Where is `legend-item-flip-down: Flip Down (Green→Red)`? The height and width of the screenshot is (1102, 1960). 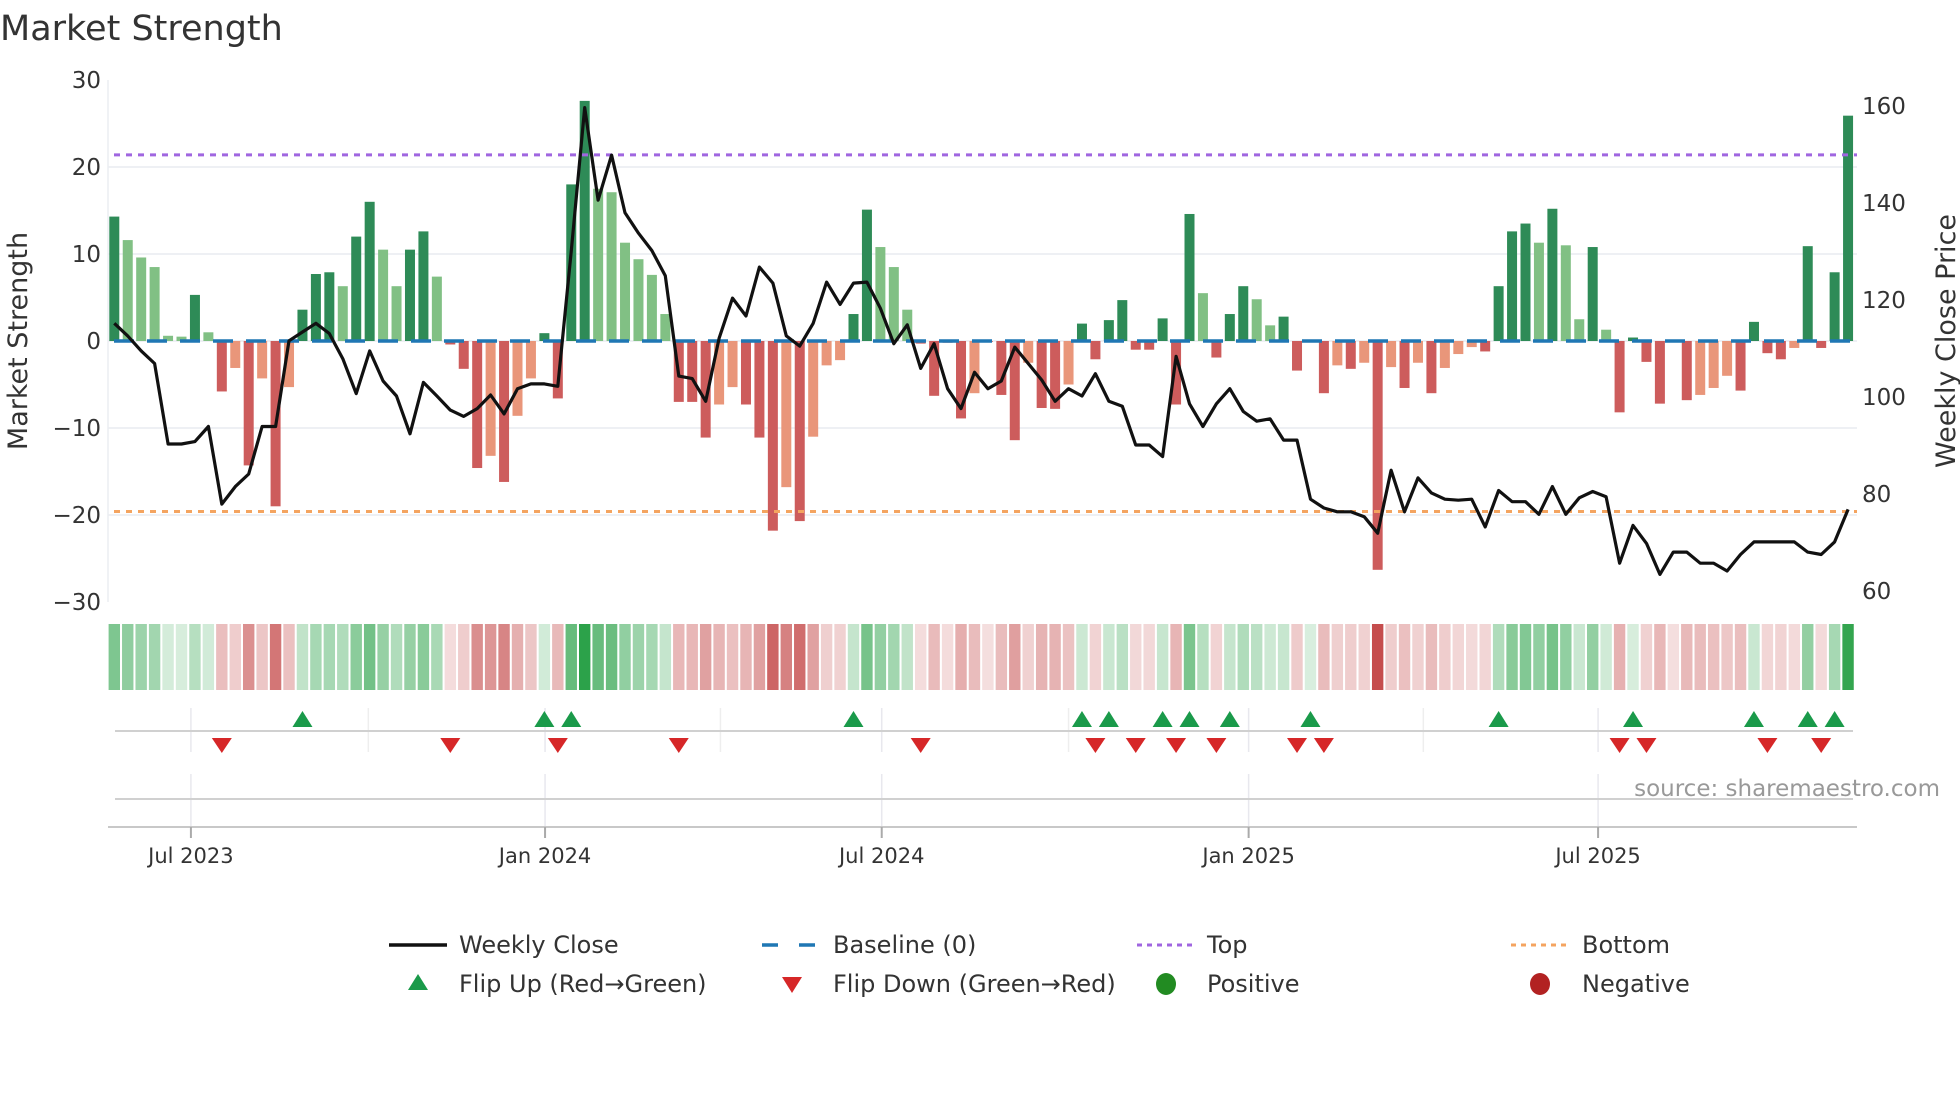
legend-item-flip-down: Flip Down (Green→Red) is located at coordinates (949, 984).